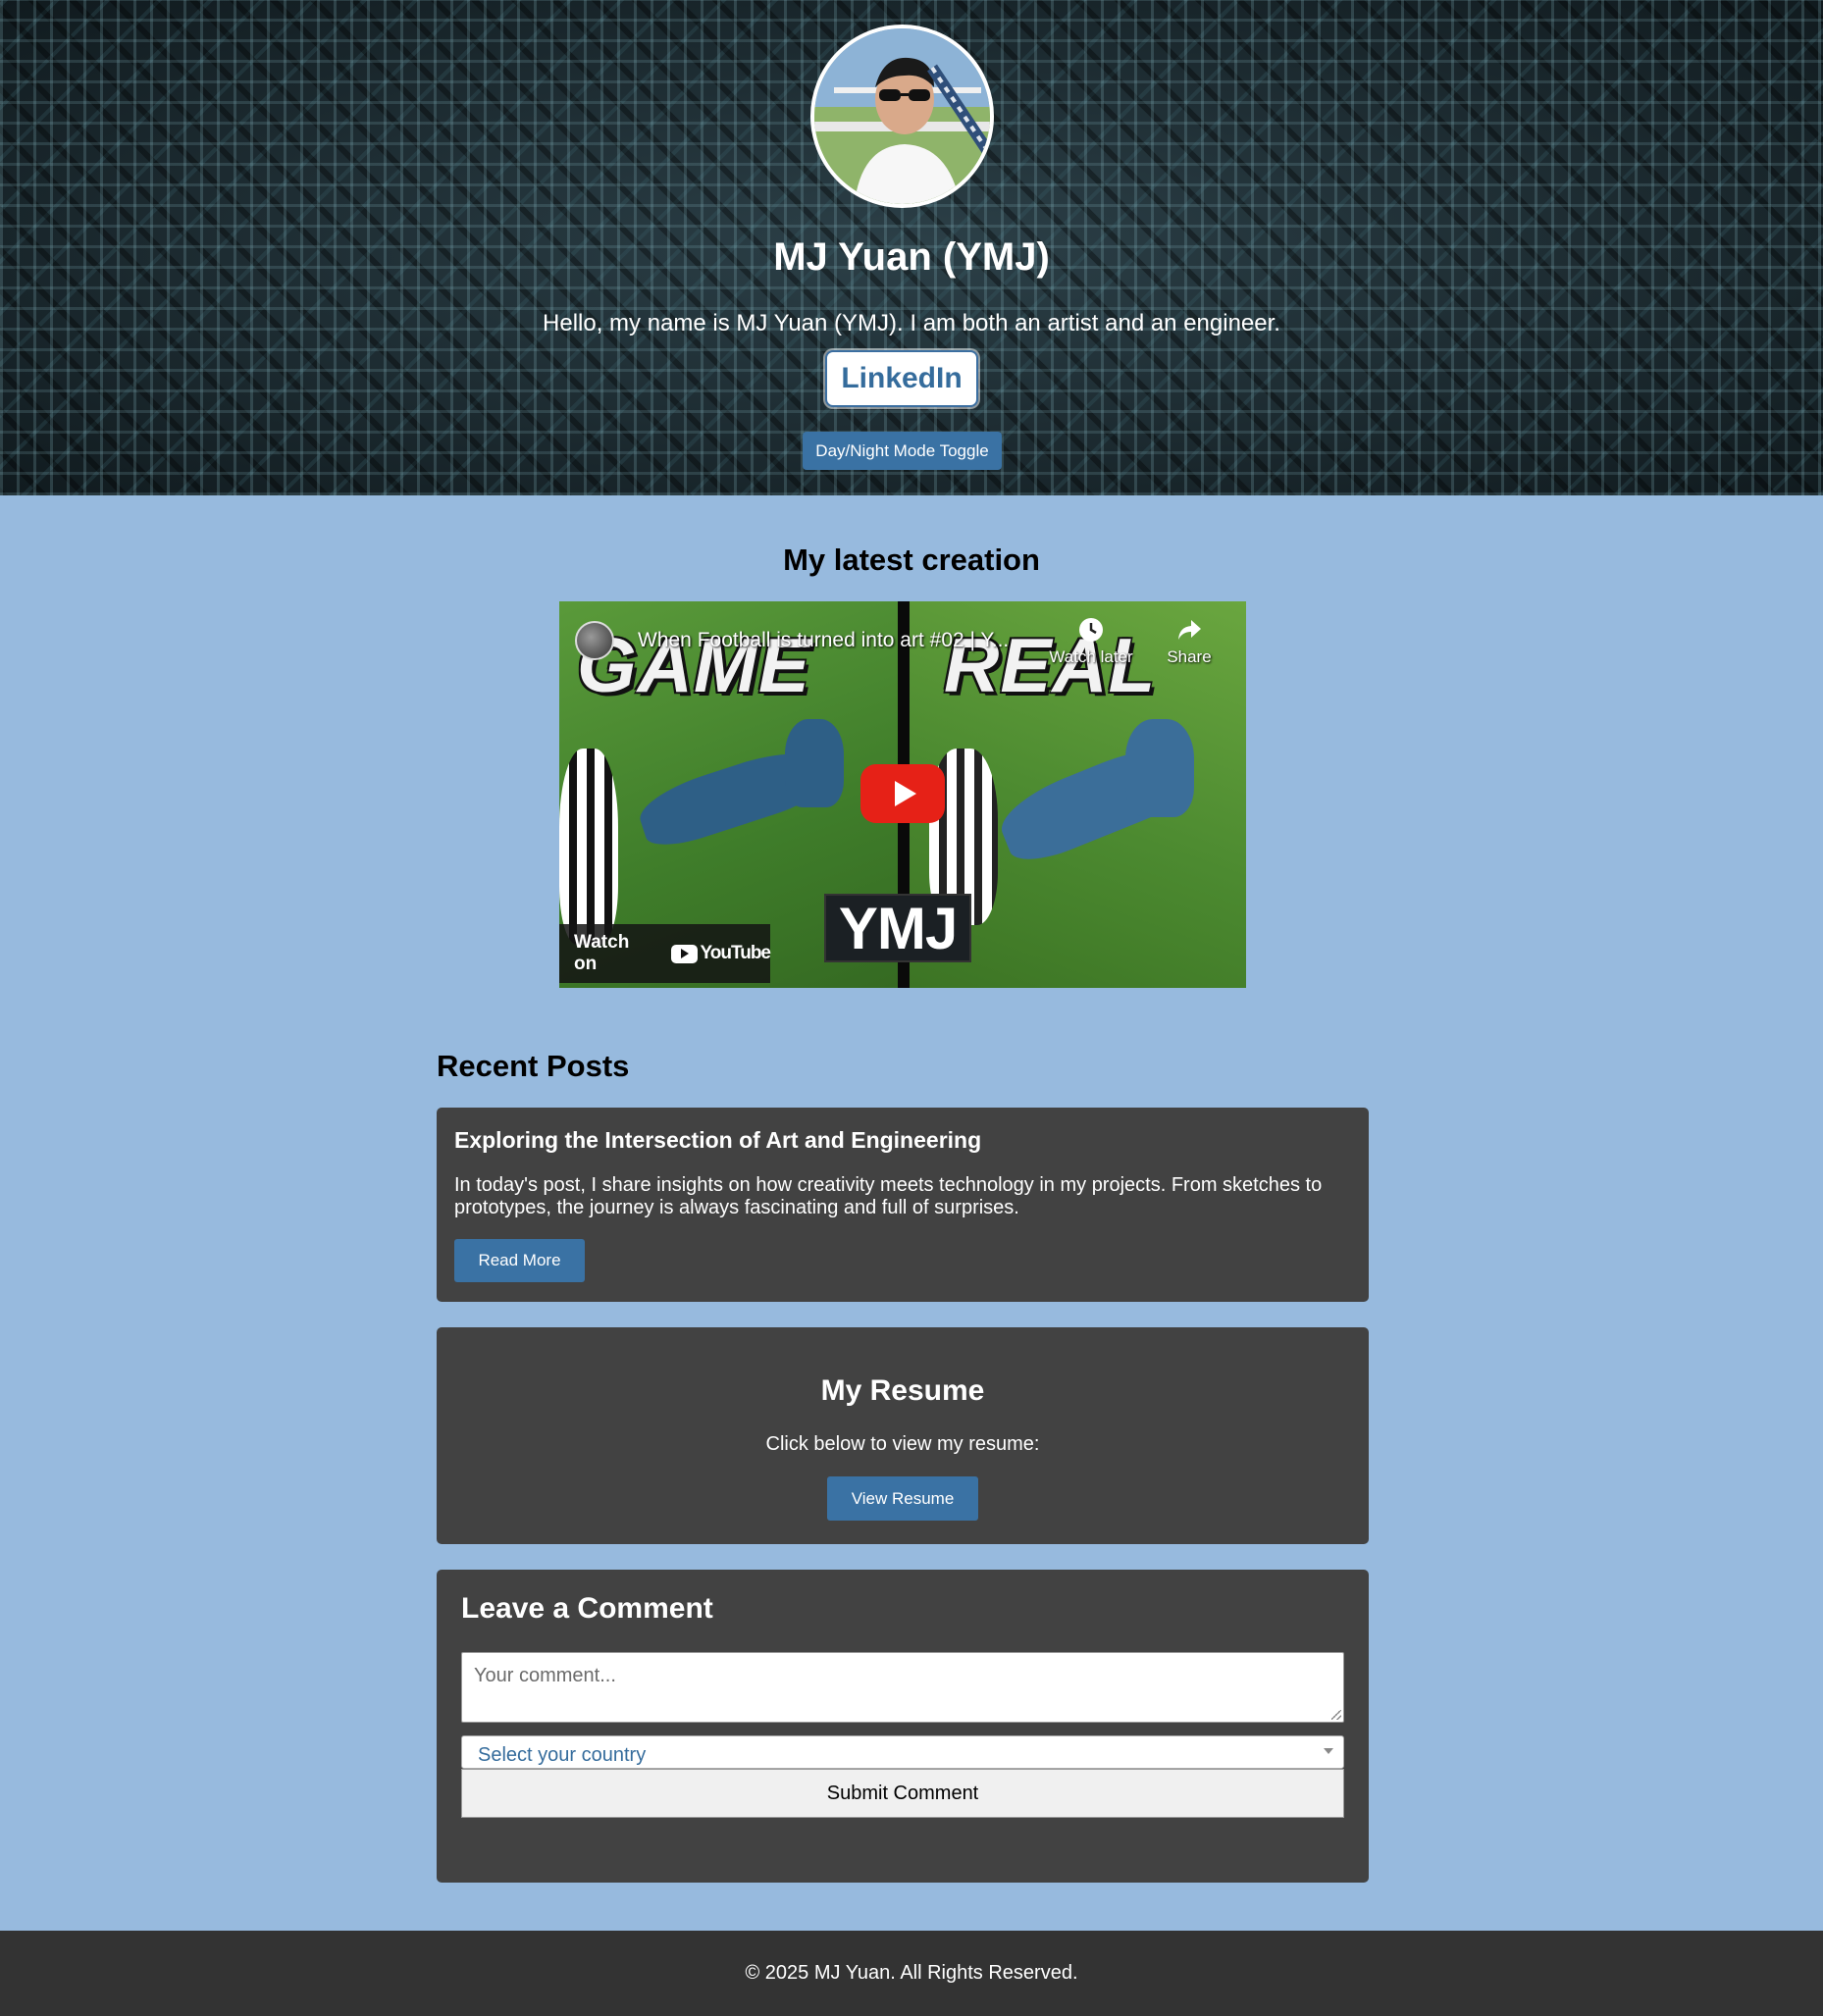 Image resolution: width=1823 pixels, height=2016 pixels. Describe the element at coordinates (602, 953) in the screenshot. I see `watch-on-label: Watch on` at that location.